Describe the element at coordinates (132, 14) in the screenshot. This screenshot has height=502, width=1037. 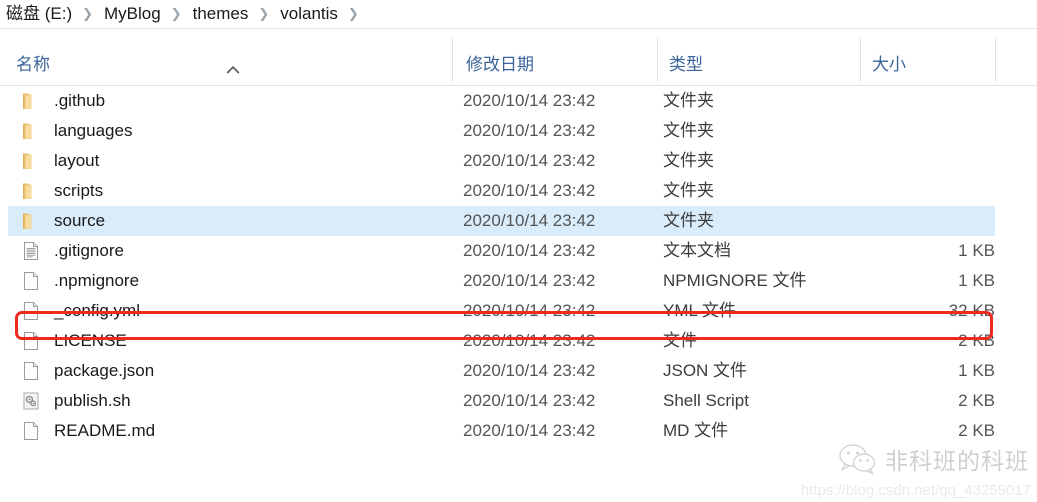
I see `breadcrumb-item-1: MyBlog` at that location.